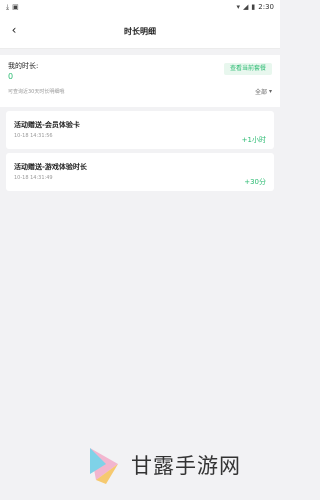 The width and height of the screenshot is (320, 500). Describe the element at coordinates (47, 125) in the screenshot. I see `record-title: 活动赠送-会员体验卡` at that location.